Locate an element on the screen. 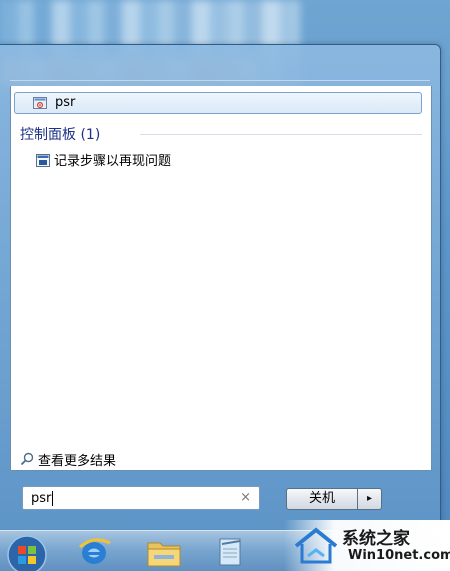 The height and width of the screenshot is (571, 450). result-label: psr is located at coordinates (65, 102).